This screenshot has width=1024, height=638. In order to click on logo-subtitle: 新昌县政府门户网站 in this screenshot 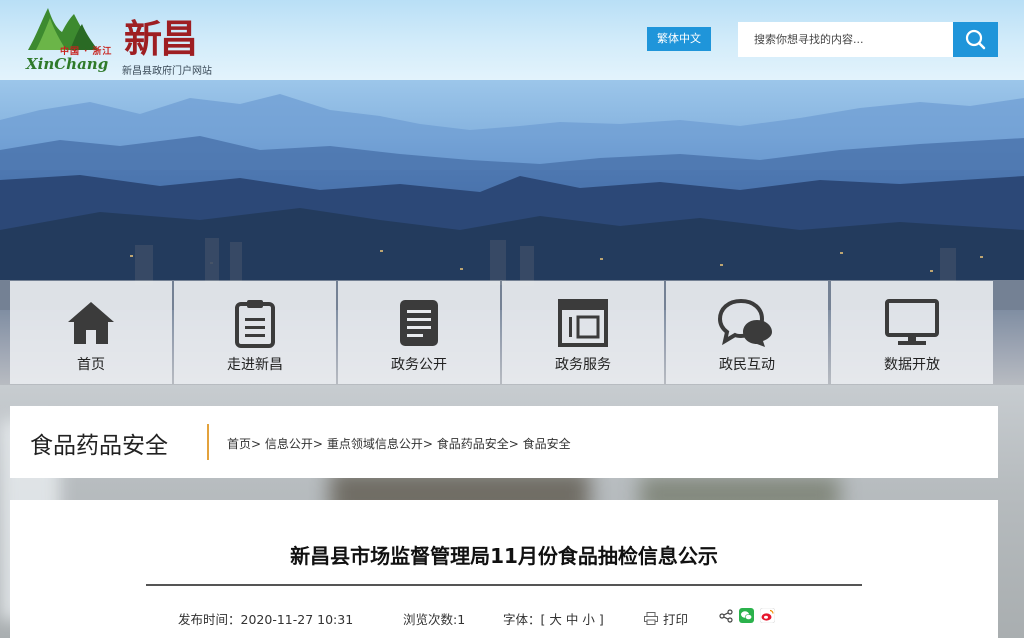, I will do `click(167, 71)`.